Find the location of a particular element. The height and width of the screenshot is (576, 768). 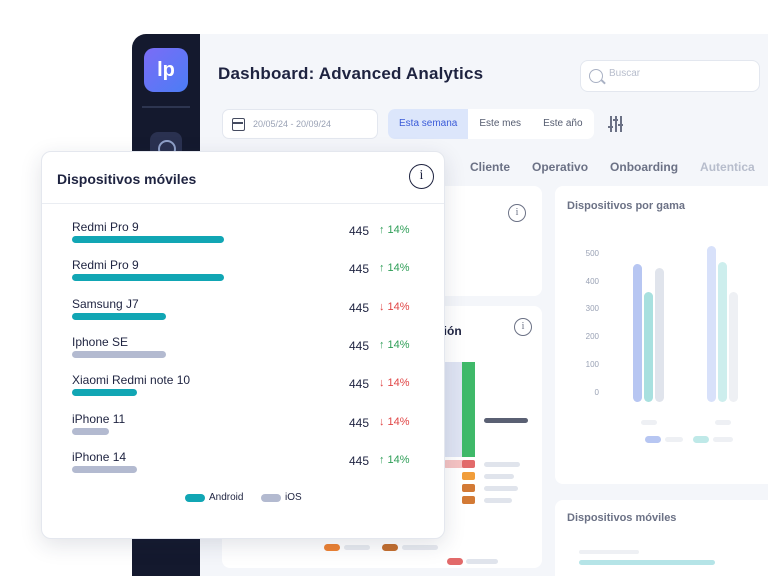

legend-swatch-orange is located at coordinates (332, 547).